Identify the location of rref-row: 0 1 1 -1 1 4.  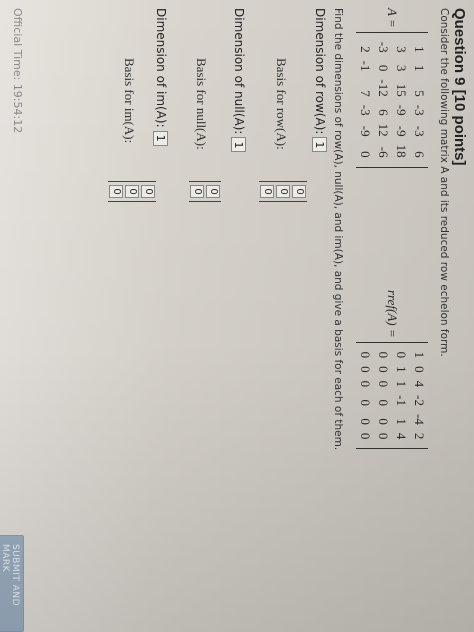
(401, 396).